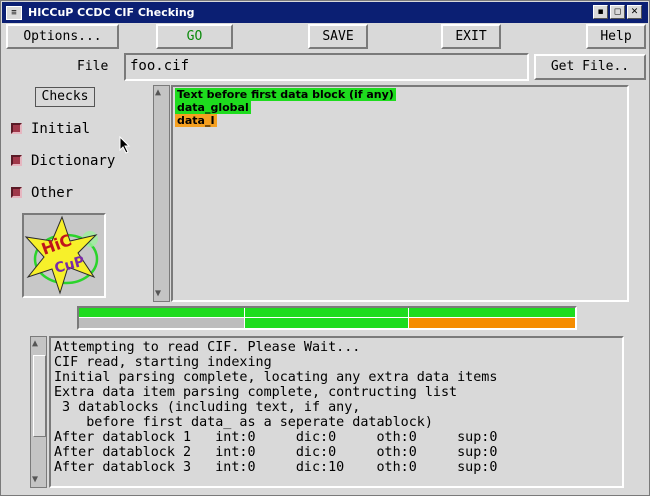 This screenshot has width=650, height=496. Describe the element at coordinates (125, 145) in the screenshot. I see `mouse-cursor-icon` at that location.